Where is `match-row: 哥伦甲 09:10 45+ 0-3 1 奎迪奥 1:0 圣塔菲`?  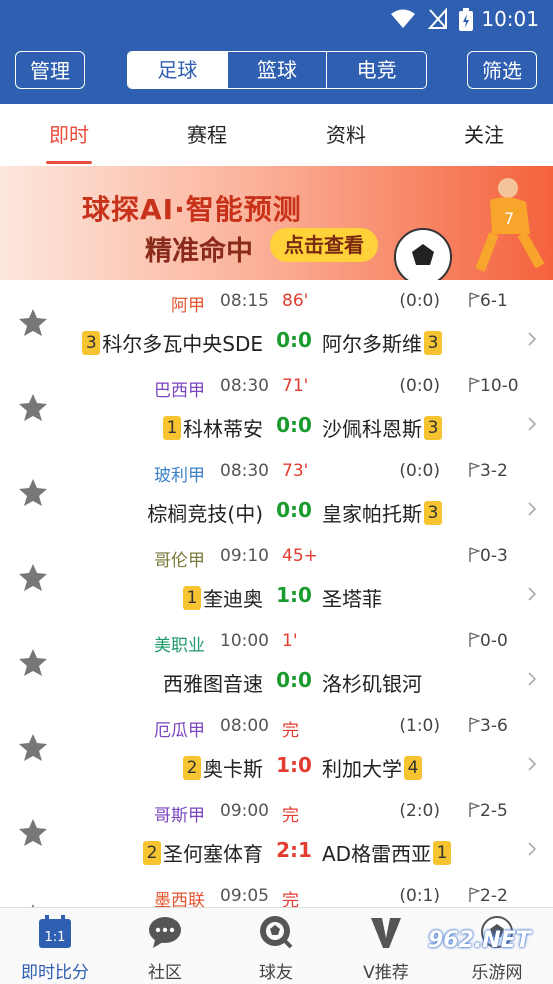
match-row: 哥伦甲 09:10 45+ 0-3 1 奎迪奥 1:0 圣塔菲 is located at coordinates (276, 579).